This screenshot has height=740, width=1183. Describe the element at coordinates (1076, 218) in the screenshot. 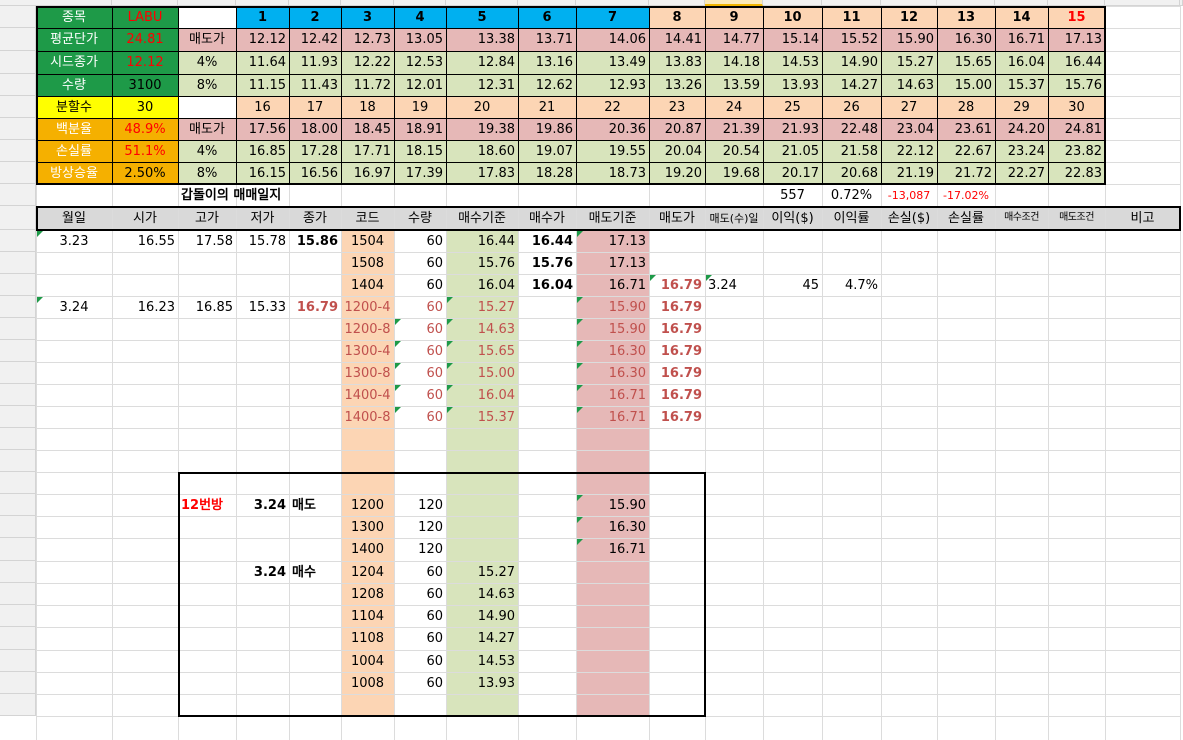

I see `cell-R10: 매도조건` at that location.